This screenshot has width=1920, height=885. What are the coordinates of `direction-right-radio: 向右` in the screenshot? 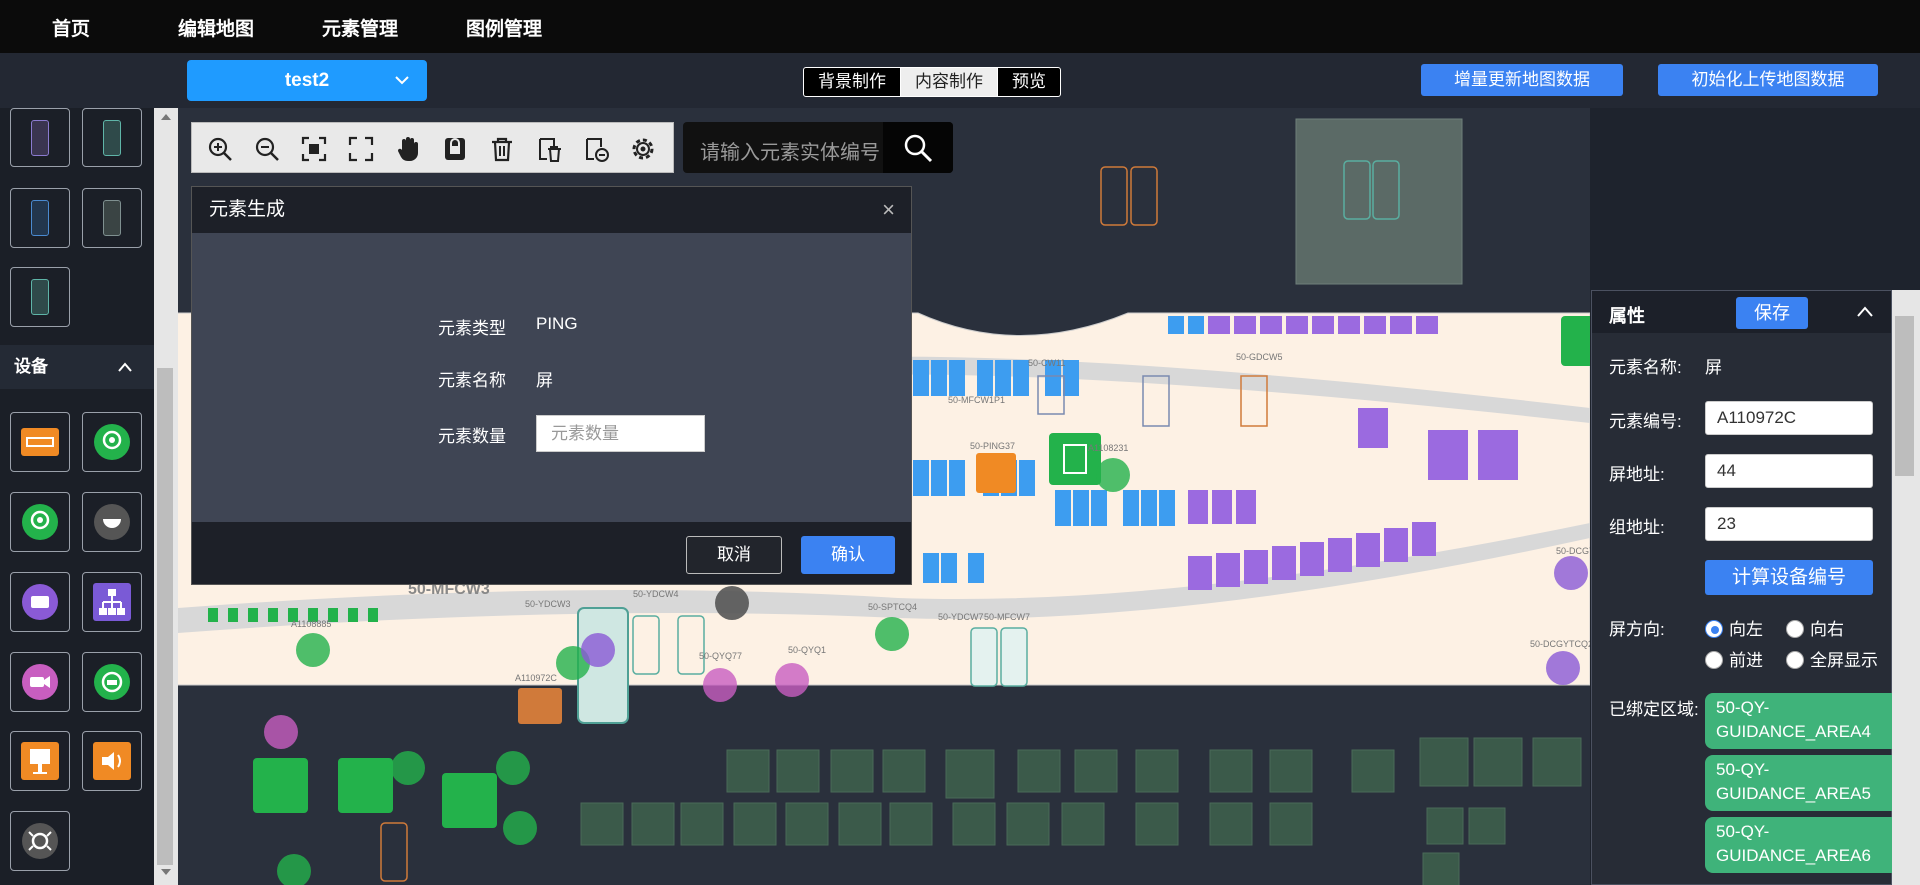 It's located at (1815, 627).